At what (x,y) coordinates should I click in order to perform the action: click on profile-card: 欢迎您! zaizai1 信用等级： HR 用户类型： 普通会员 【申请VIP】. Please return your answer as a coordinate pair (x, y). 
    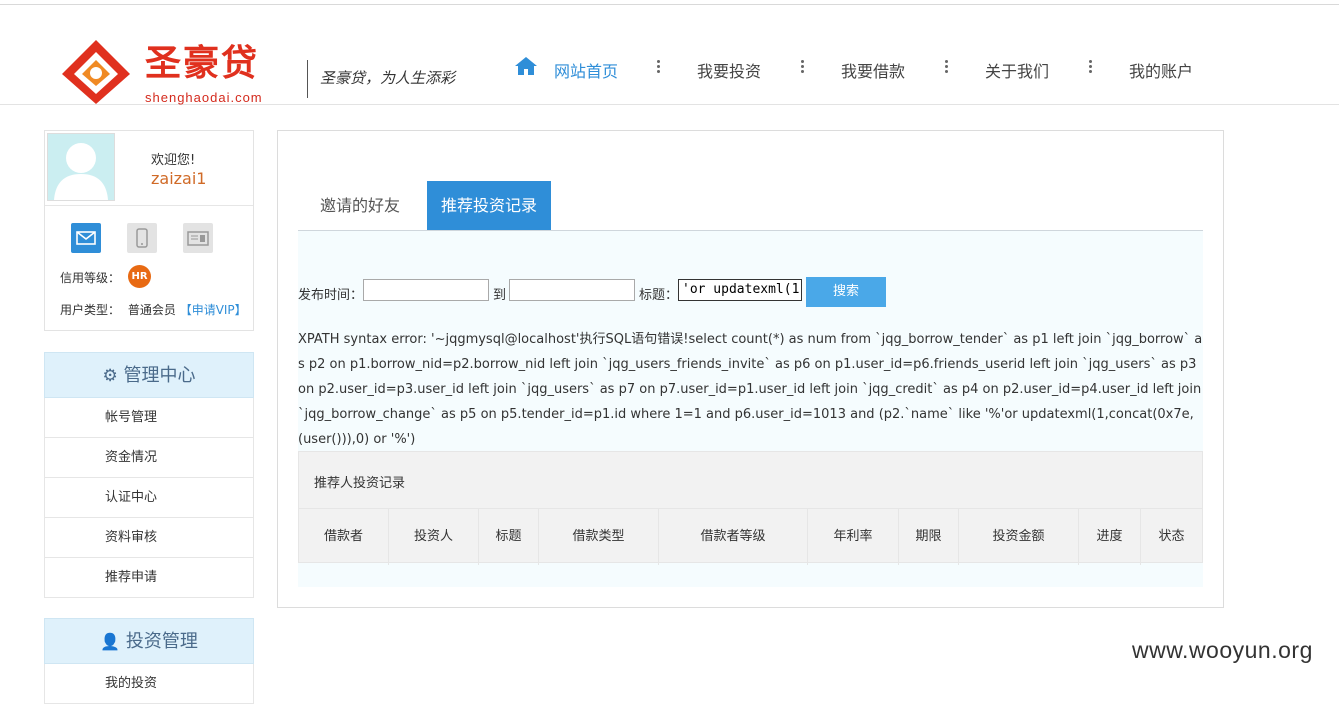
    Looking at the image, I should click on (149, 230).